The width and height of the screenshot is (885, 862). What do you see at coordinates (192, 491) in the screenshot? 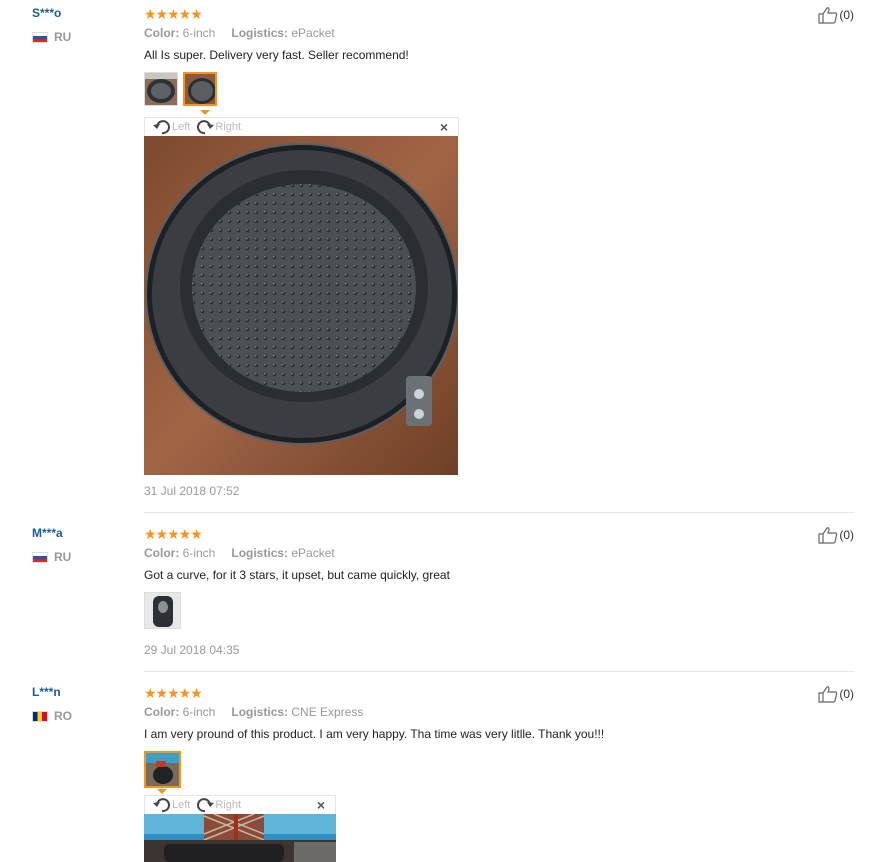
I see `review-date: 31 Jul 2018 07:52` at bounding box center [192, 491].